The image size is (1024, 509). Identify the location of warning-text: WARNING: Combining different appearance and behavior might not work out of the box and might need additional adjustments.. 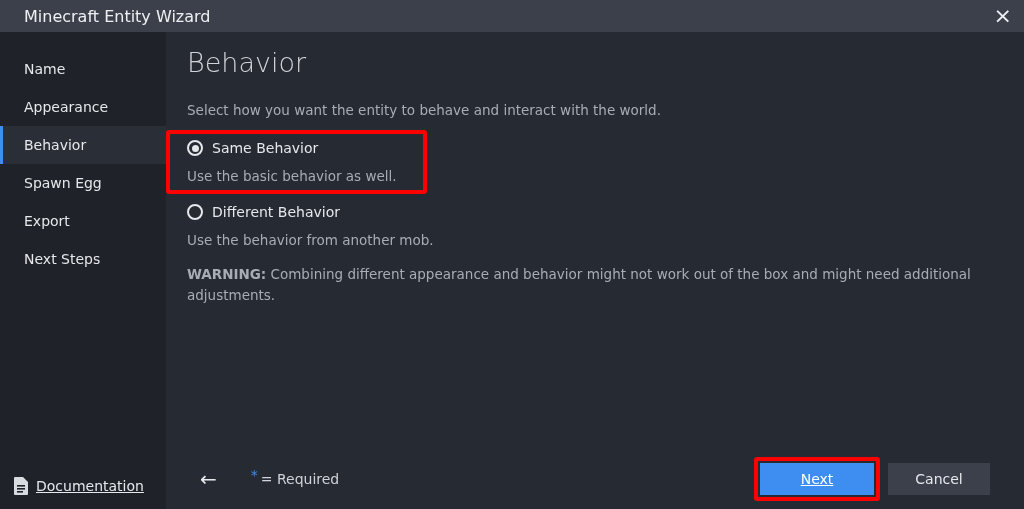
(579, 285).